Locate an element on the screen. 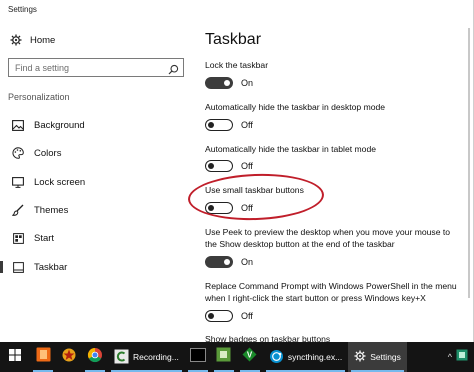  system-tray: ^ is located at coordinates (461, 357).